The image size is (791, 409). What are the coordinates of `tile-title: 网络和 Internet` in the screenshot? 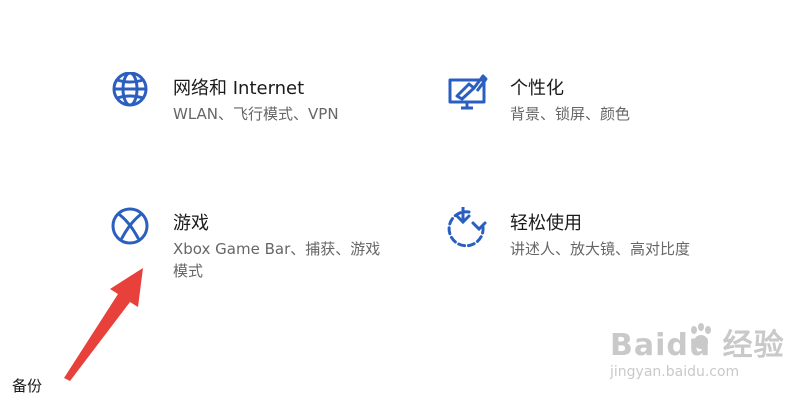 It's located at (239, 88).